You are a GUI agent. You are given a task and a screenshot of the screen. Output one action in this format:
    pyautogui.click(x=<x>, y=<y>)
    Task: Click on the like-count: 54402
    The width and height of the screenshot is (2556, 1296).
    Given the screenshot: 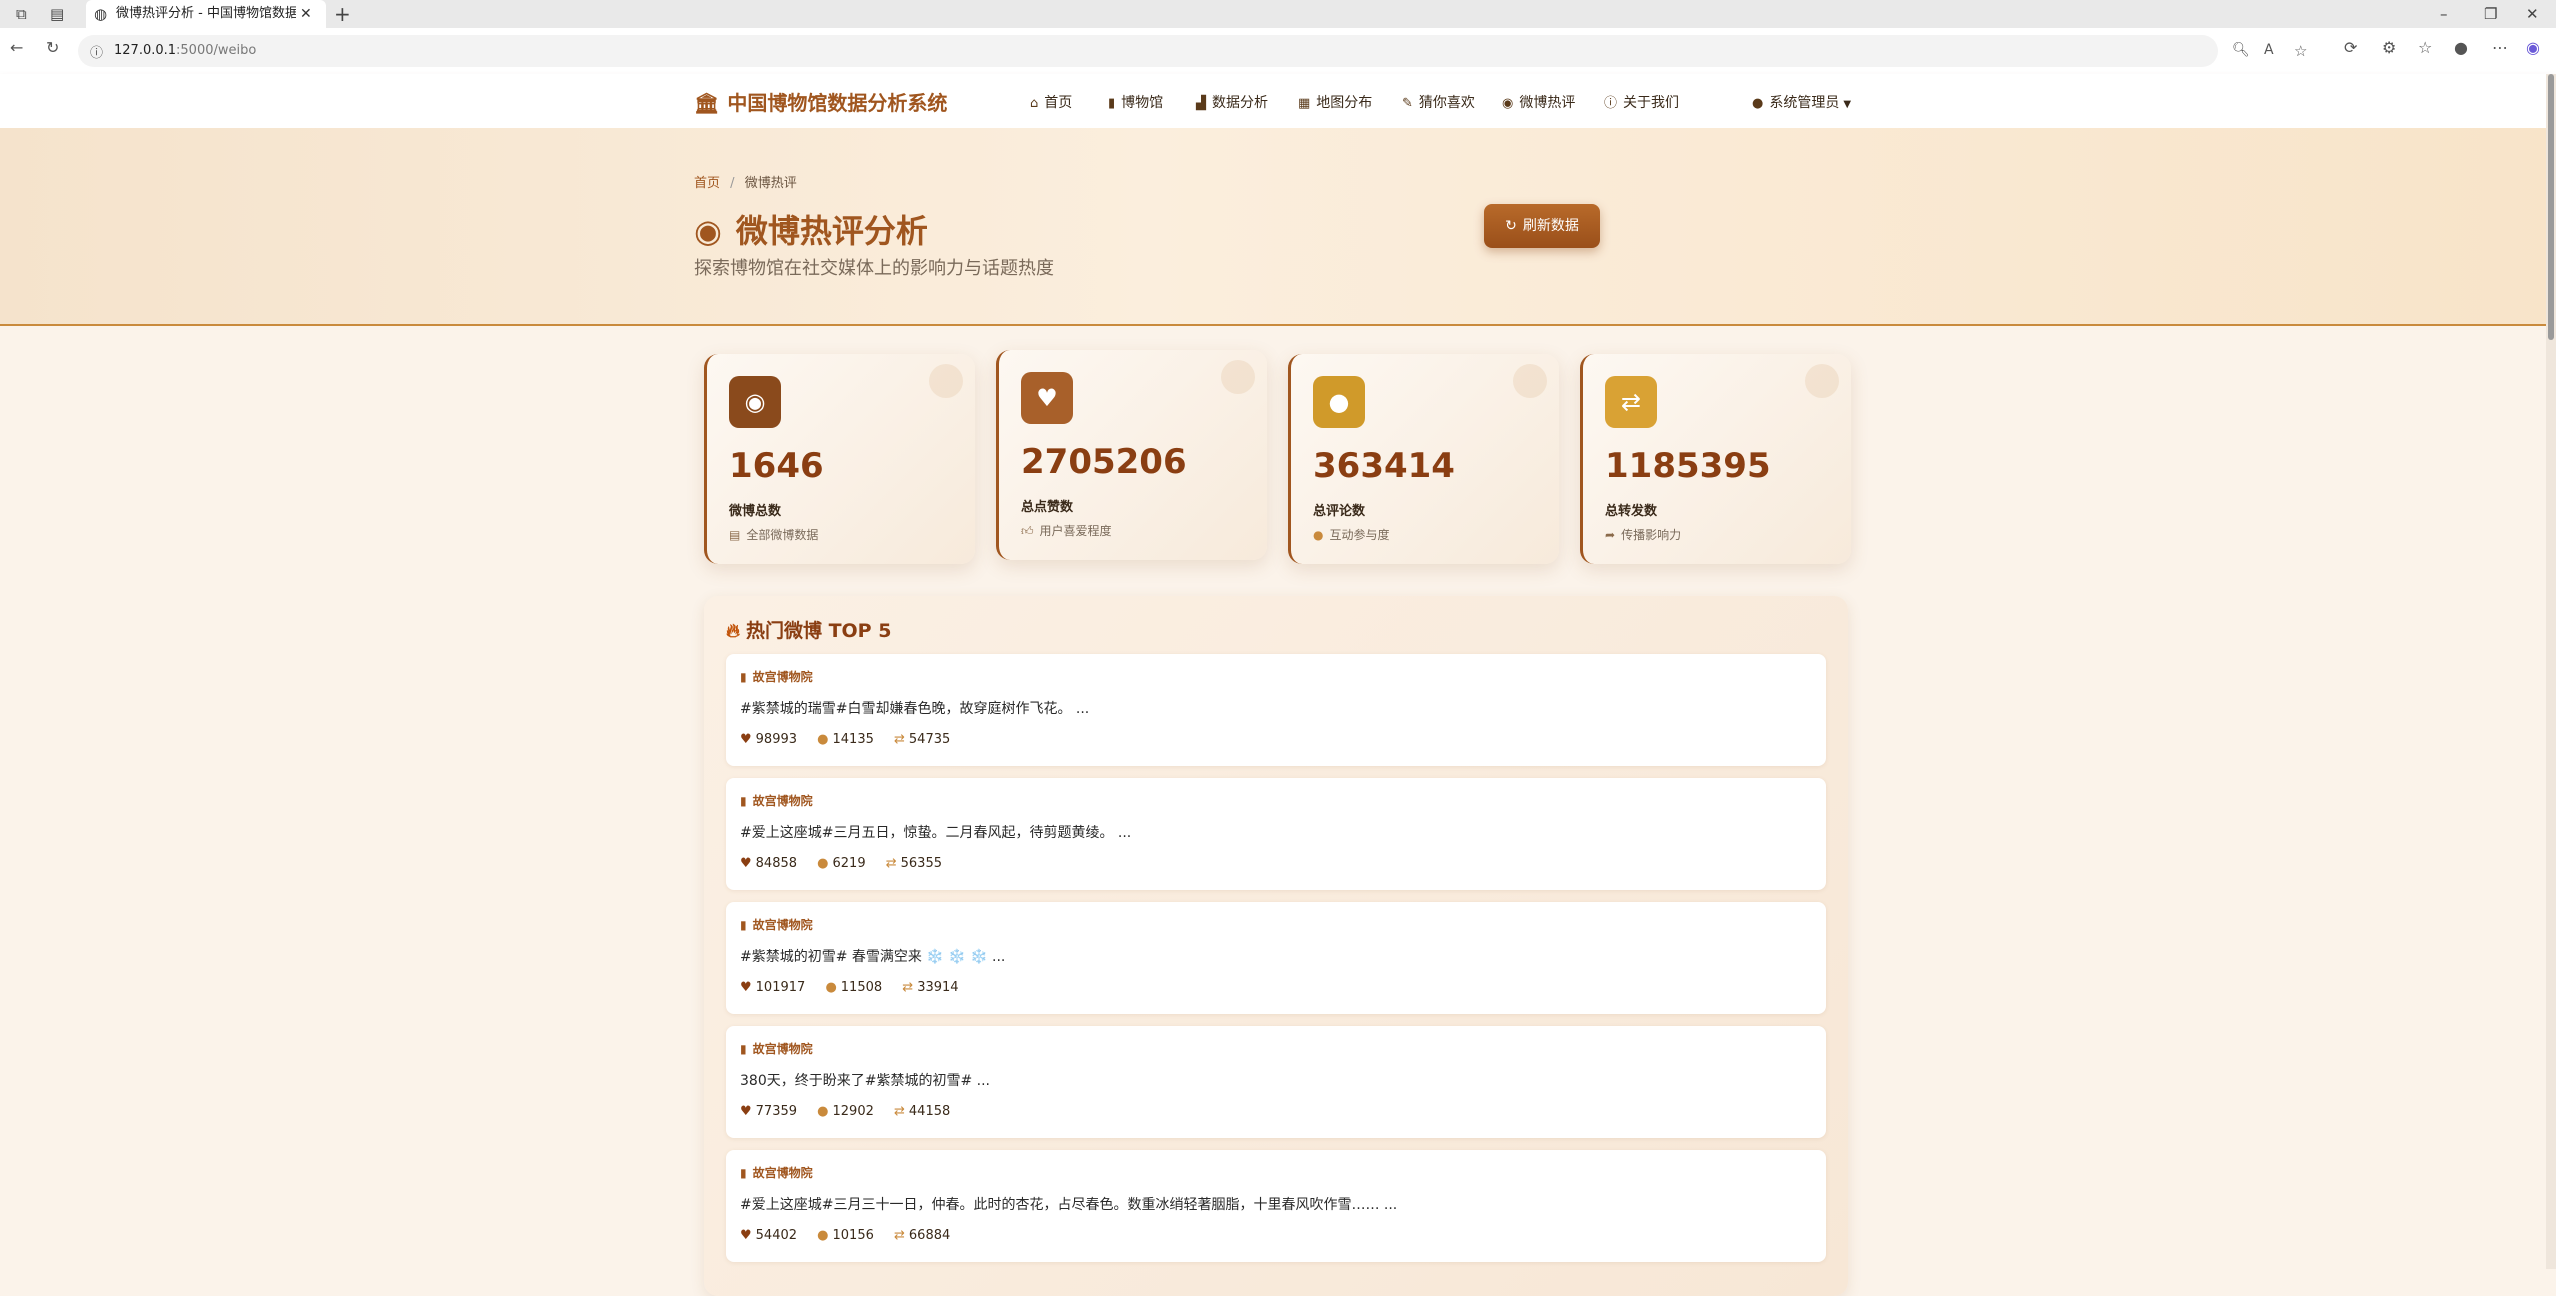 What is the action you would take?
    pyautogui.click(x=776, y=1235)
    